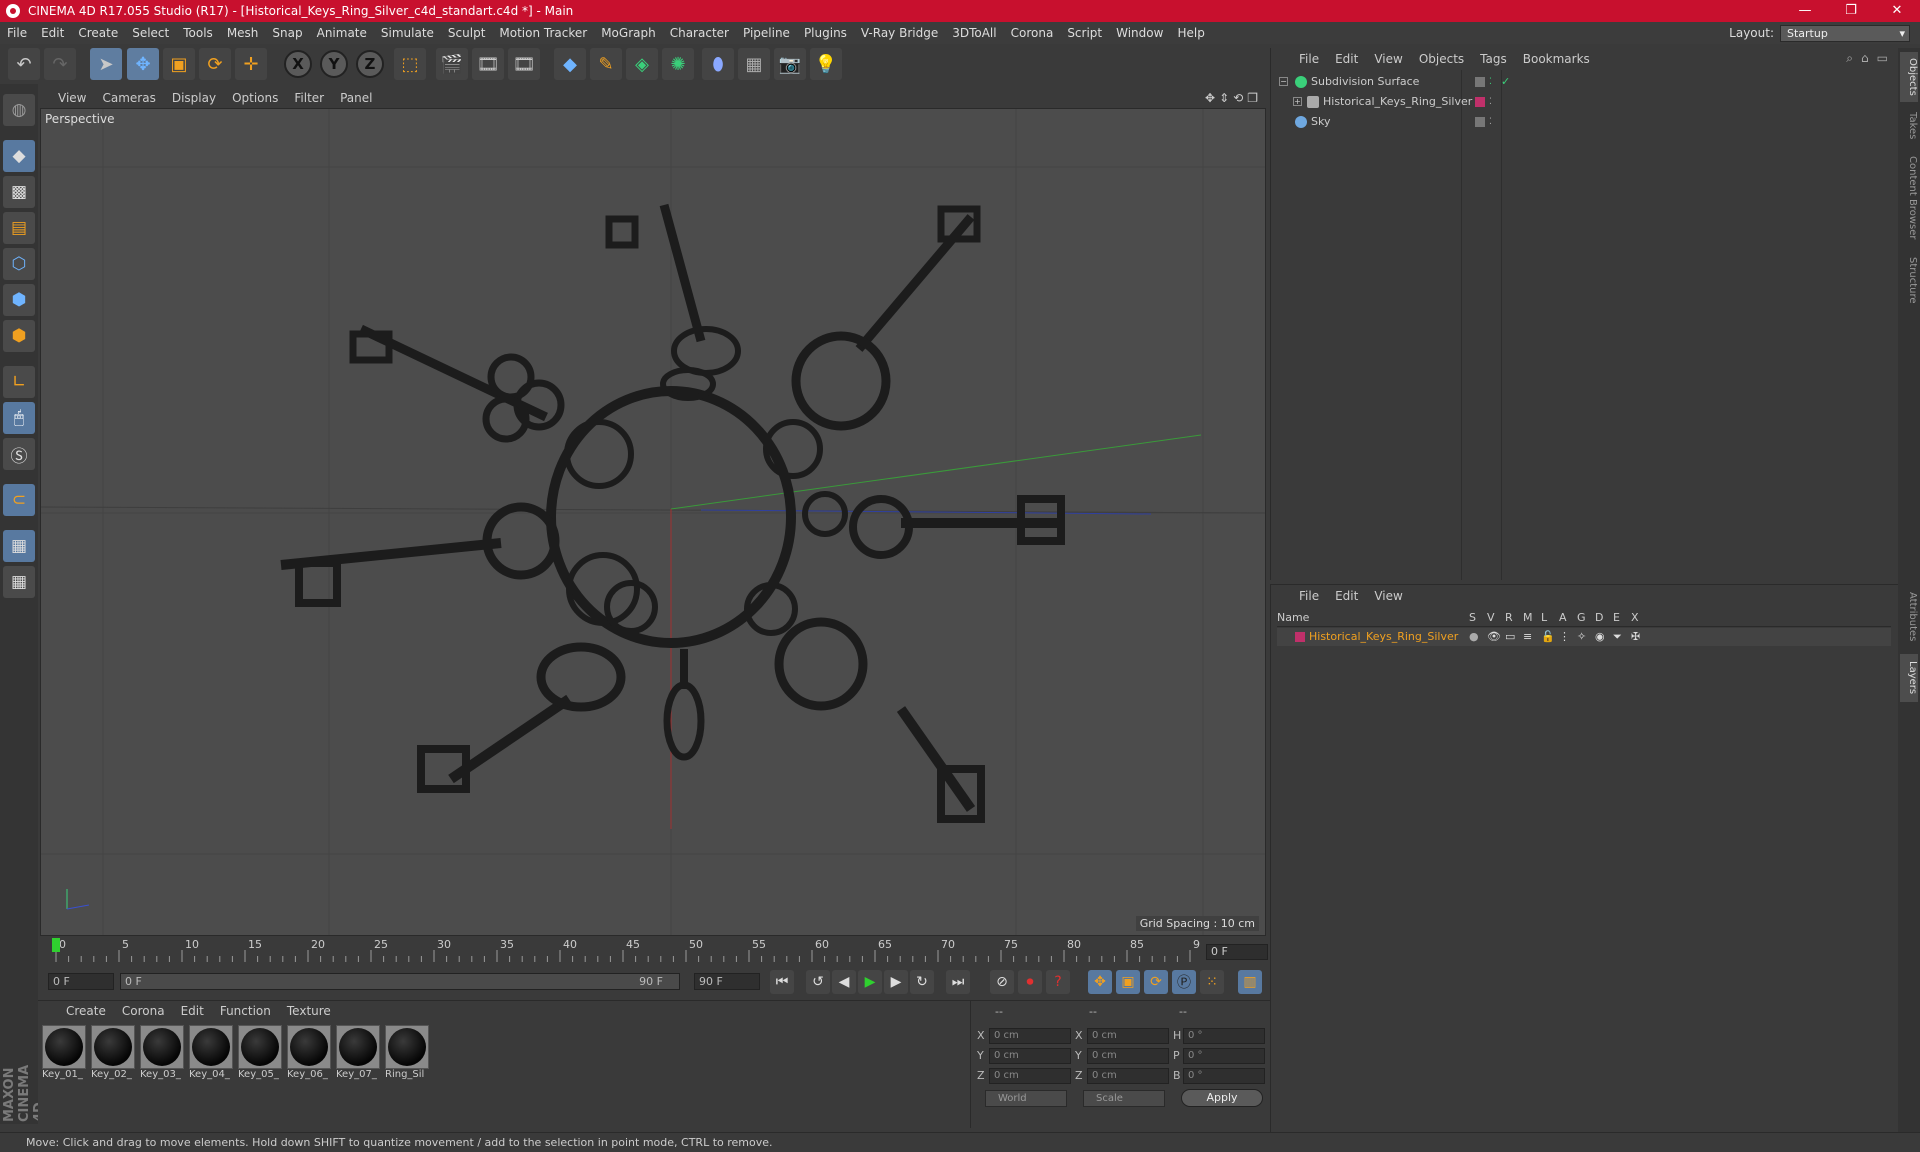  What do you see at coordinates (1544, 617) in the screenshot?
I see `col-locked: L` at bounding box center [1544, 617].